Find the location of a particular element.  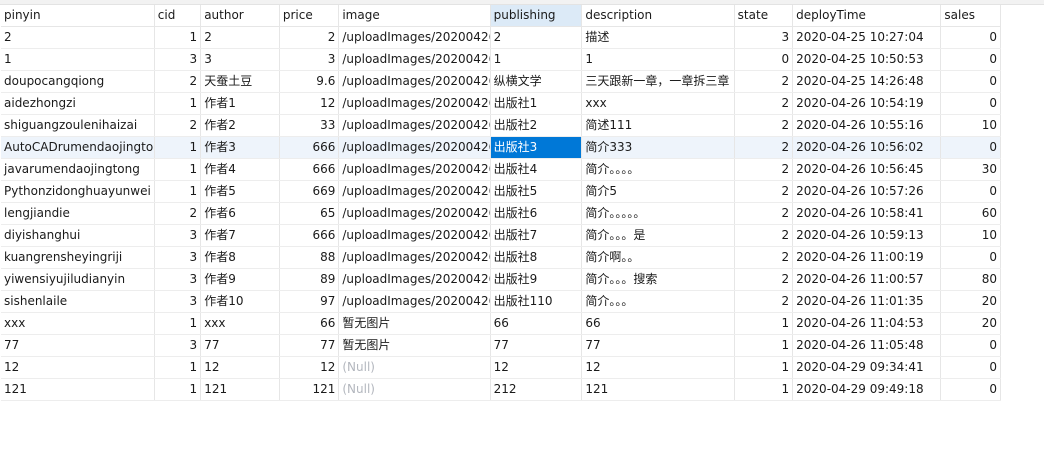

cell-price: 3 is located at coordinates (309, 59).